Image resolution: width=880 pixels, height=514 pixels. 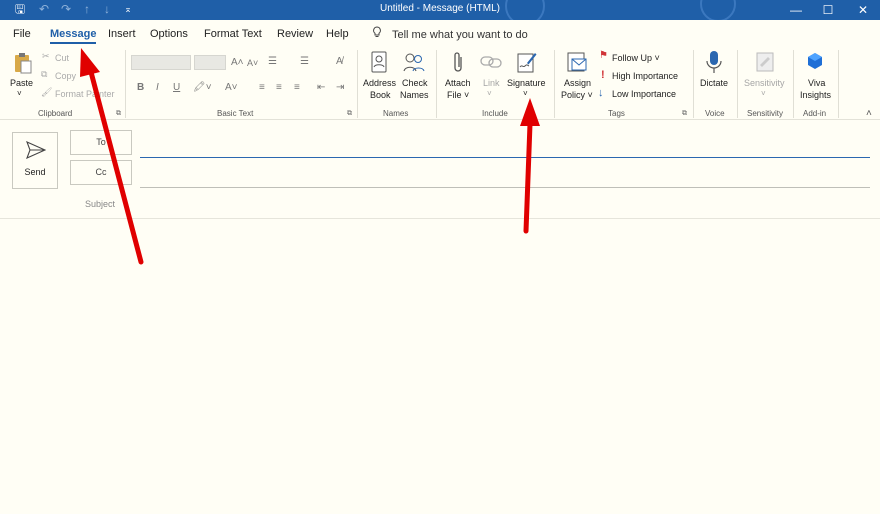 I want to click on address-book-icon, so click(x=379, y=64).